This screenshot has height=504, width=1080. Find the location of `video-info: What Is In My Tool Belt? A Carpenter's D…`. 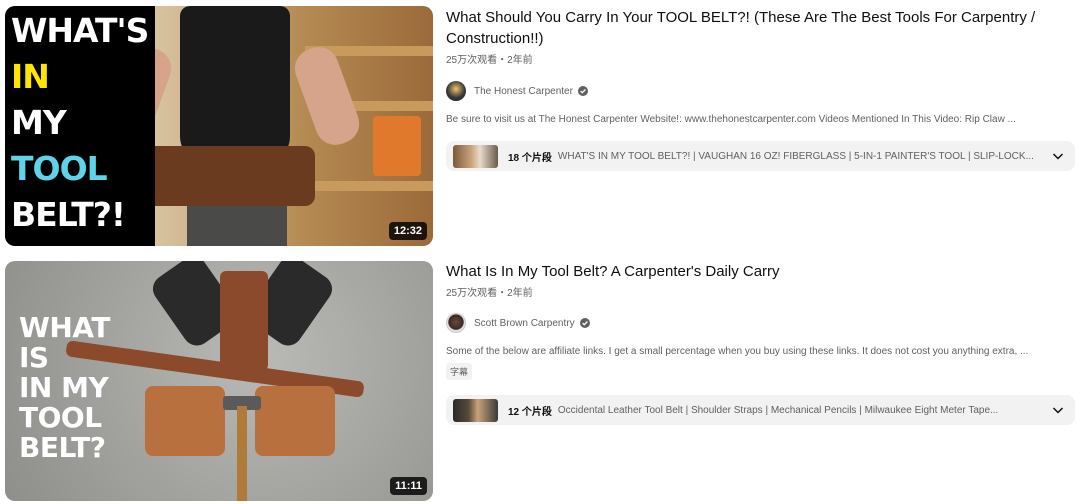

video-info: What Is In My Tool Belt? A Carpenter's D… is located at coordinates (756, 320).